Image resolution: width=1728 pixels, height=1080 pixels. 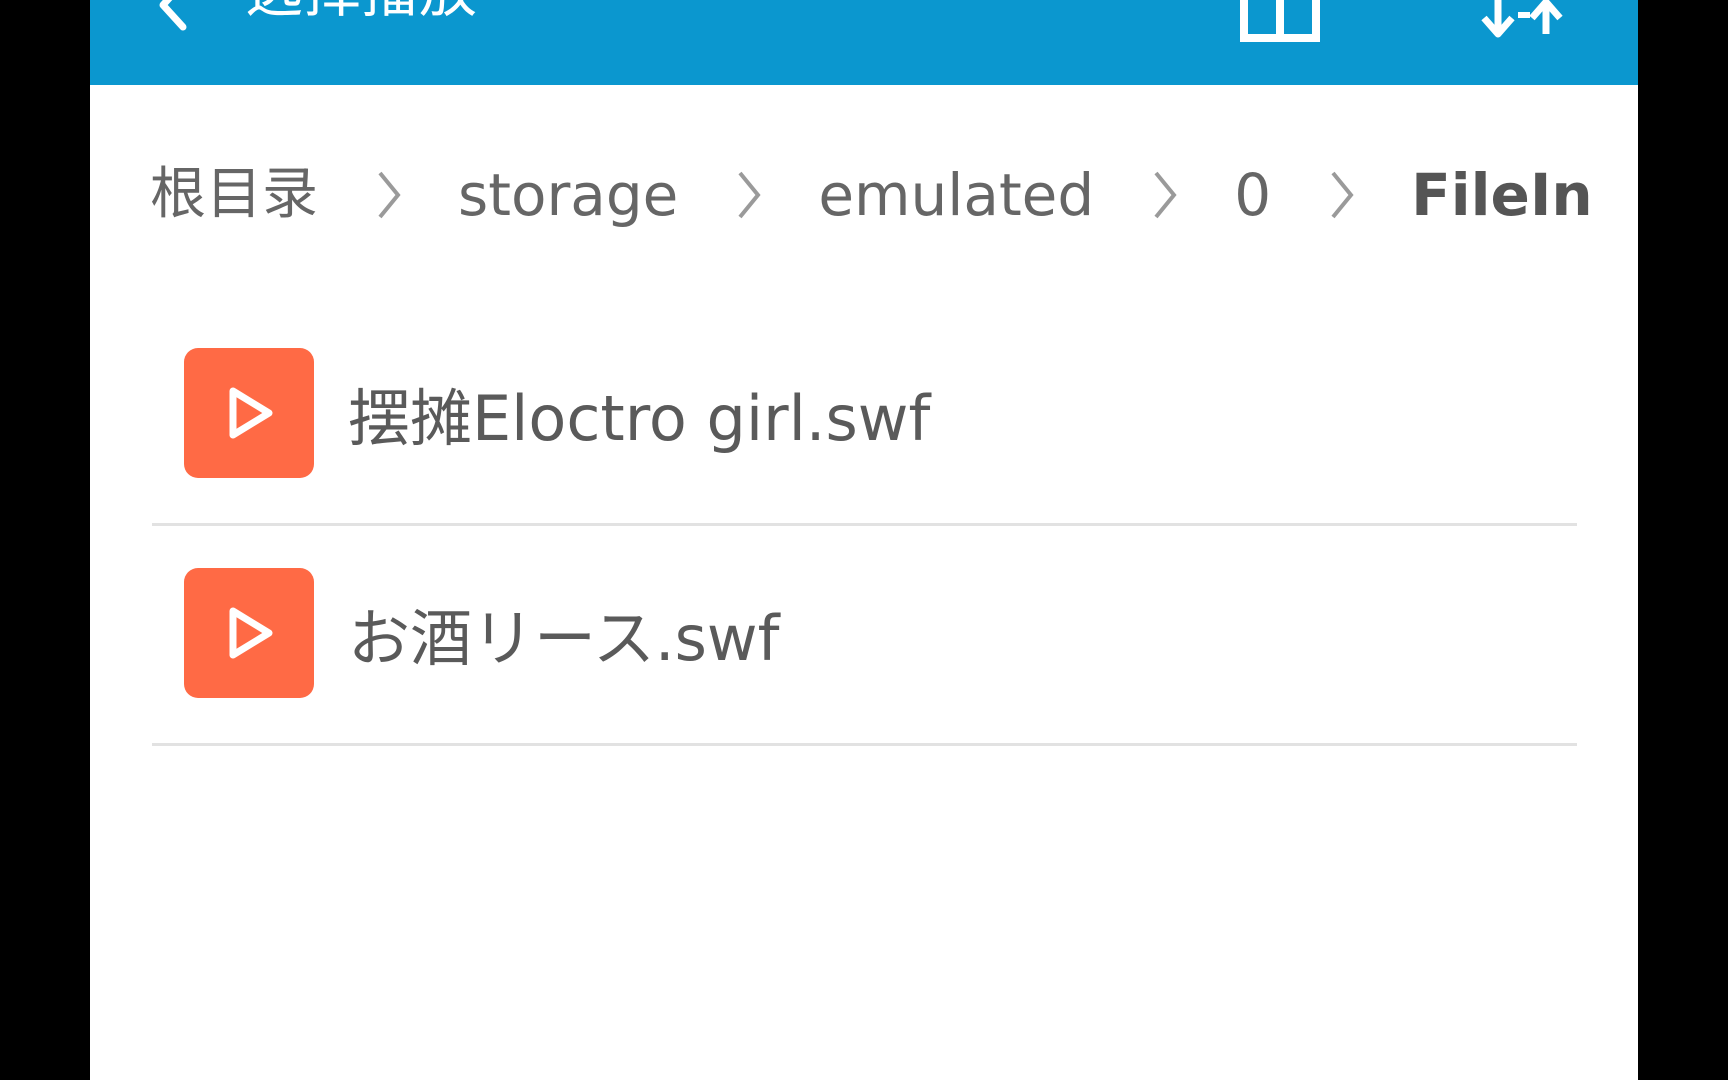 What do you see at coordinates (1502, 195) in the screenshot?
I see `breadcrumb-current: FileIn` at bounding box center [1502, 195].